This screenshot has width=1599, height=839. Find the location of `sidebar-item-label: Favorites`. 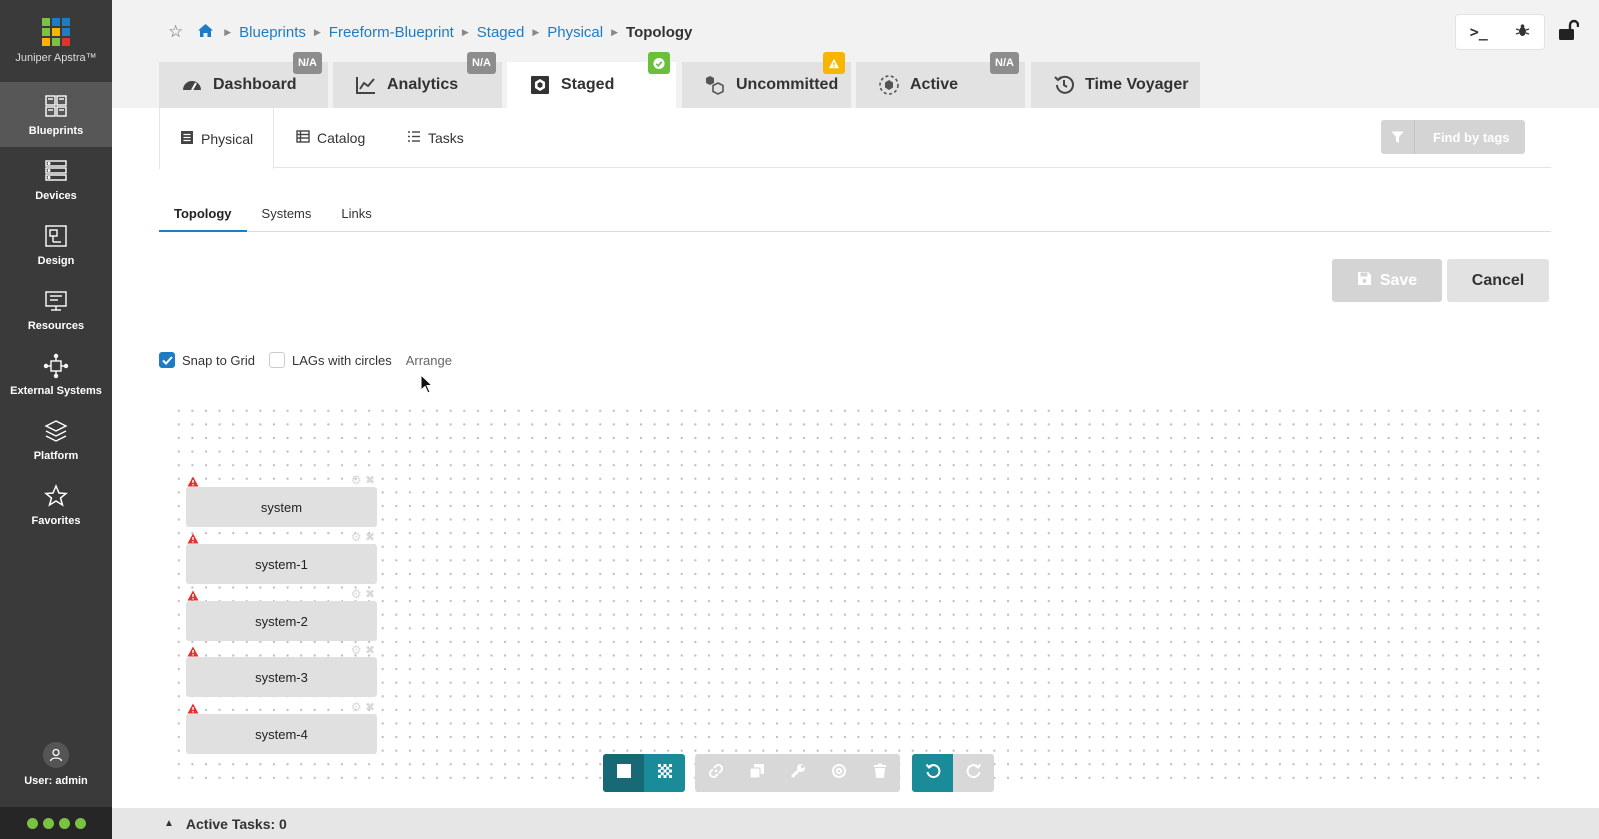

sidebar-item-label: Favorites is located at coordinates (56, 520).